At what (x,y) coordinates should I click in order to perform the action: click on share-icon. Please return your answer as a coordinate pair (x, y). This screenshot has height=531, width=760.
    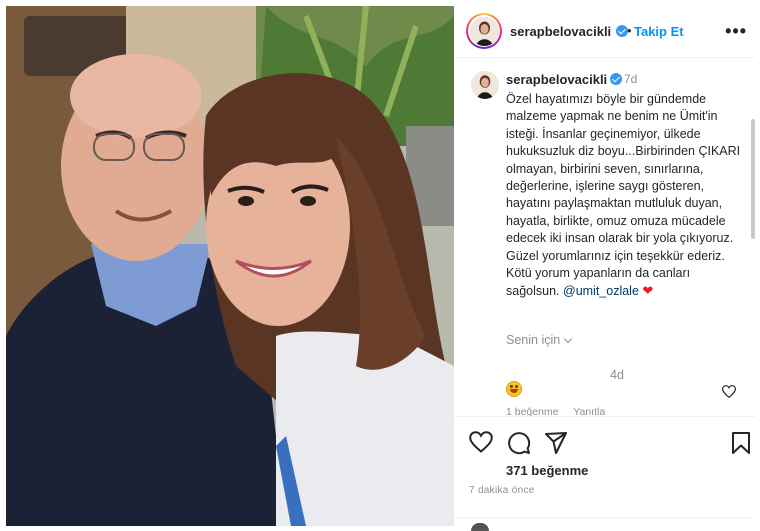
    Looking at the image, I should click on (556, 445).